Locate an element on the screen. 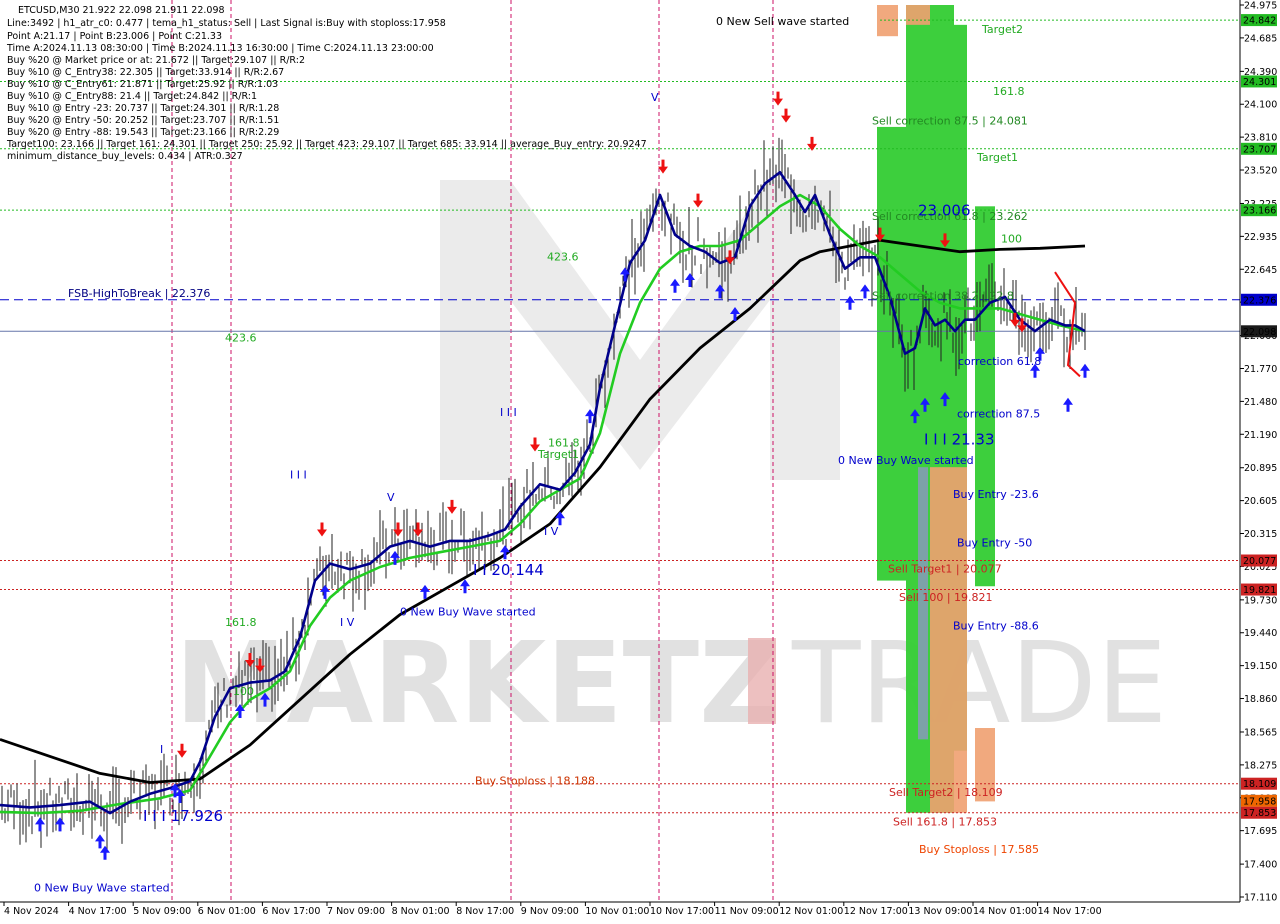 Image resolution: width=1280 pixels, height=924 pixels. price-tick-label: 18.860 is located at coordinates (1260, 699).